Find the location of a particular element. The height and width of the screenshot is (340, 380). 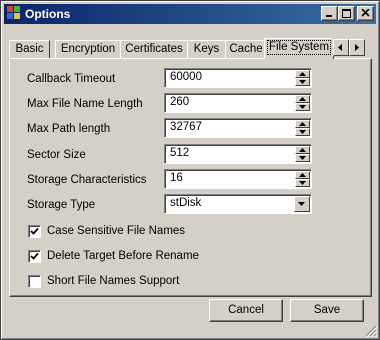

tab-certificates: Certificates is located at coordinates (154, 49).